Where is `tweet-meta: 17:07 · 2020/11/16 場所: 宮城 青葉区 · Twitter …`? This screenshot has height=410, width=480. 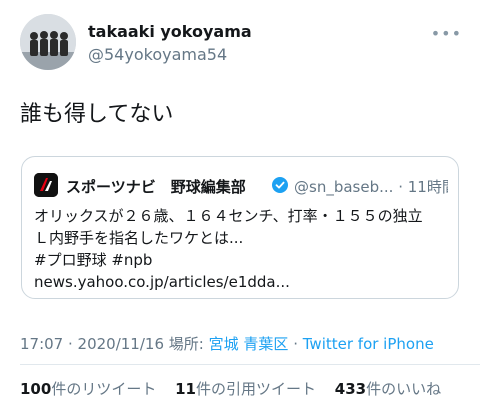
tweet-meta: 17:07 · 2020/11/16 場所: 宮城 青葉区 · Twitter … is located at coordinates (227, 343).